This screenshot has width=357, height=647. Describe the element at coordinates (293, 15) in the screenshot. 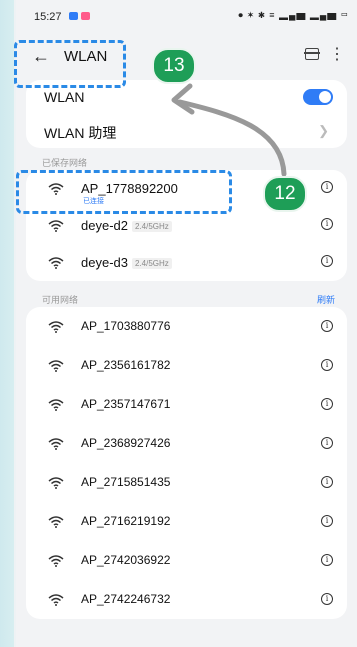

I see `status-indicators: ⏺ ✶ ✱ ≡ ▂▄▆ ▂▄▆ ▭` at that location.